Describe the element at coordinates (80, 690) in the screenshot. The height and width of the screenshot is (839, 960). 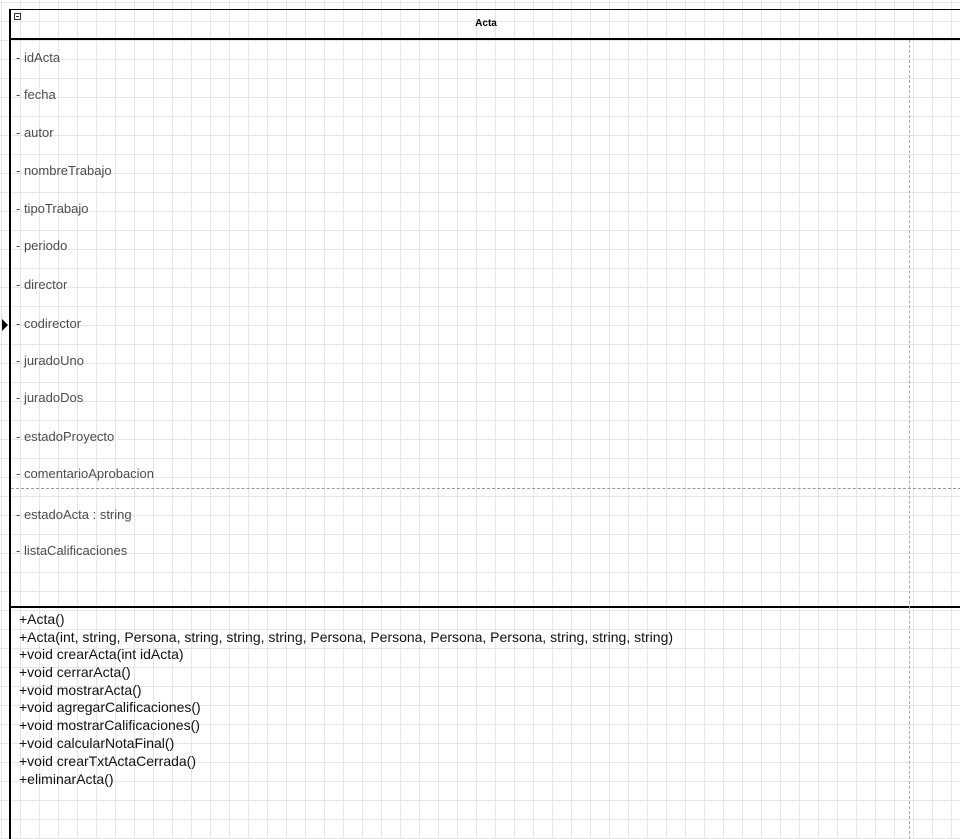
I see `method-item: +void mostrarActa()` at that location.